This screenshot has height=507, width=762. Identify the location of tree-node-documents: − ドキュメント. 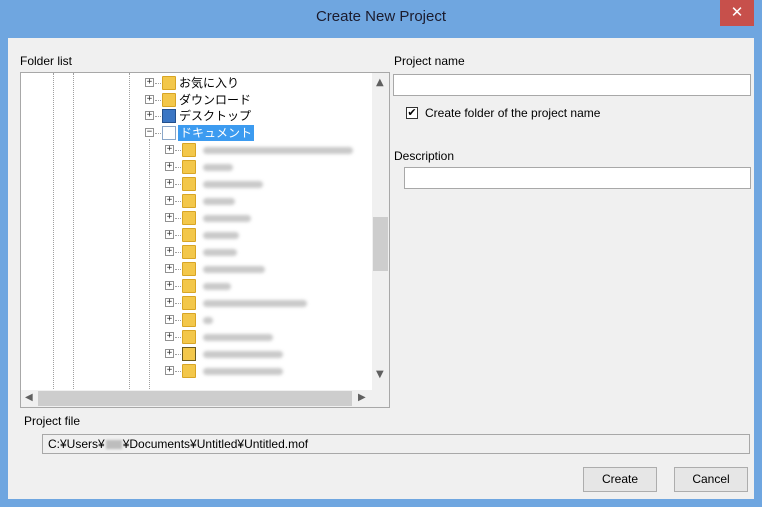
(191, 133).